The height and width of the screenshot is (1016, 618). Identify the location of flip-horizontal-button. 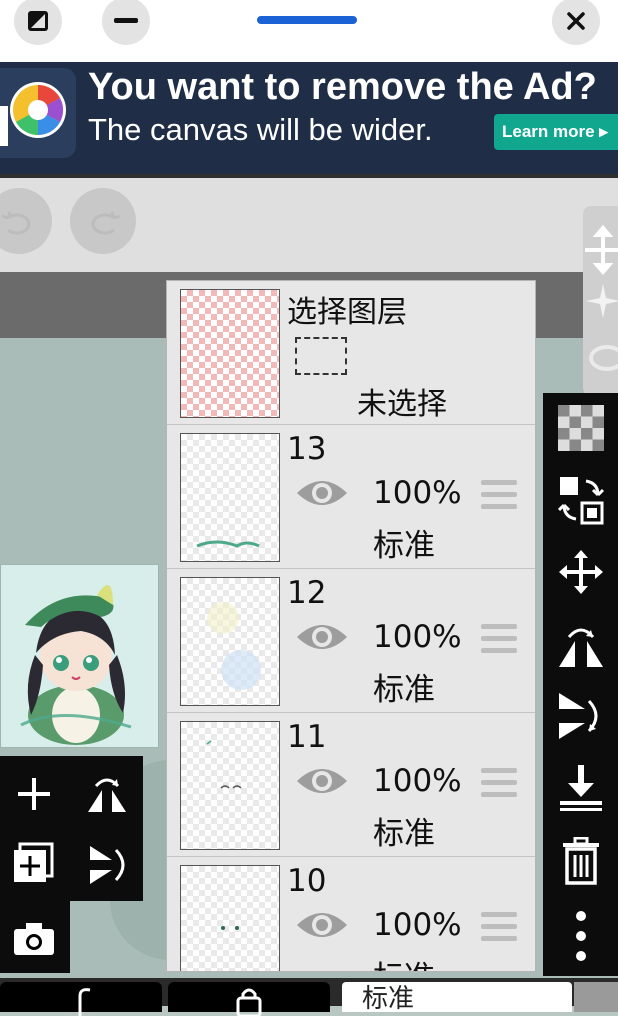
(107, 797).